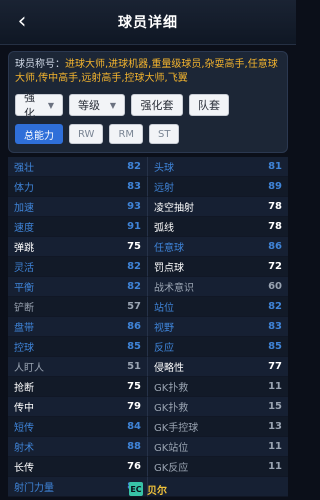  Describe the element at coordinates (86, 134) in the screenshot. I see `tab-rw: RW` at that location.